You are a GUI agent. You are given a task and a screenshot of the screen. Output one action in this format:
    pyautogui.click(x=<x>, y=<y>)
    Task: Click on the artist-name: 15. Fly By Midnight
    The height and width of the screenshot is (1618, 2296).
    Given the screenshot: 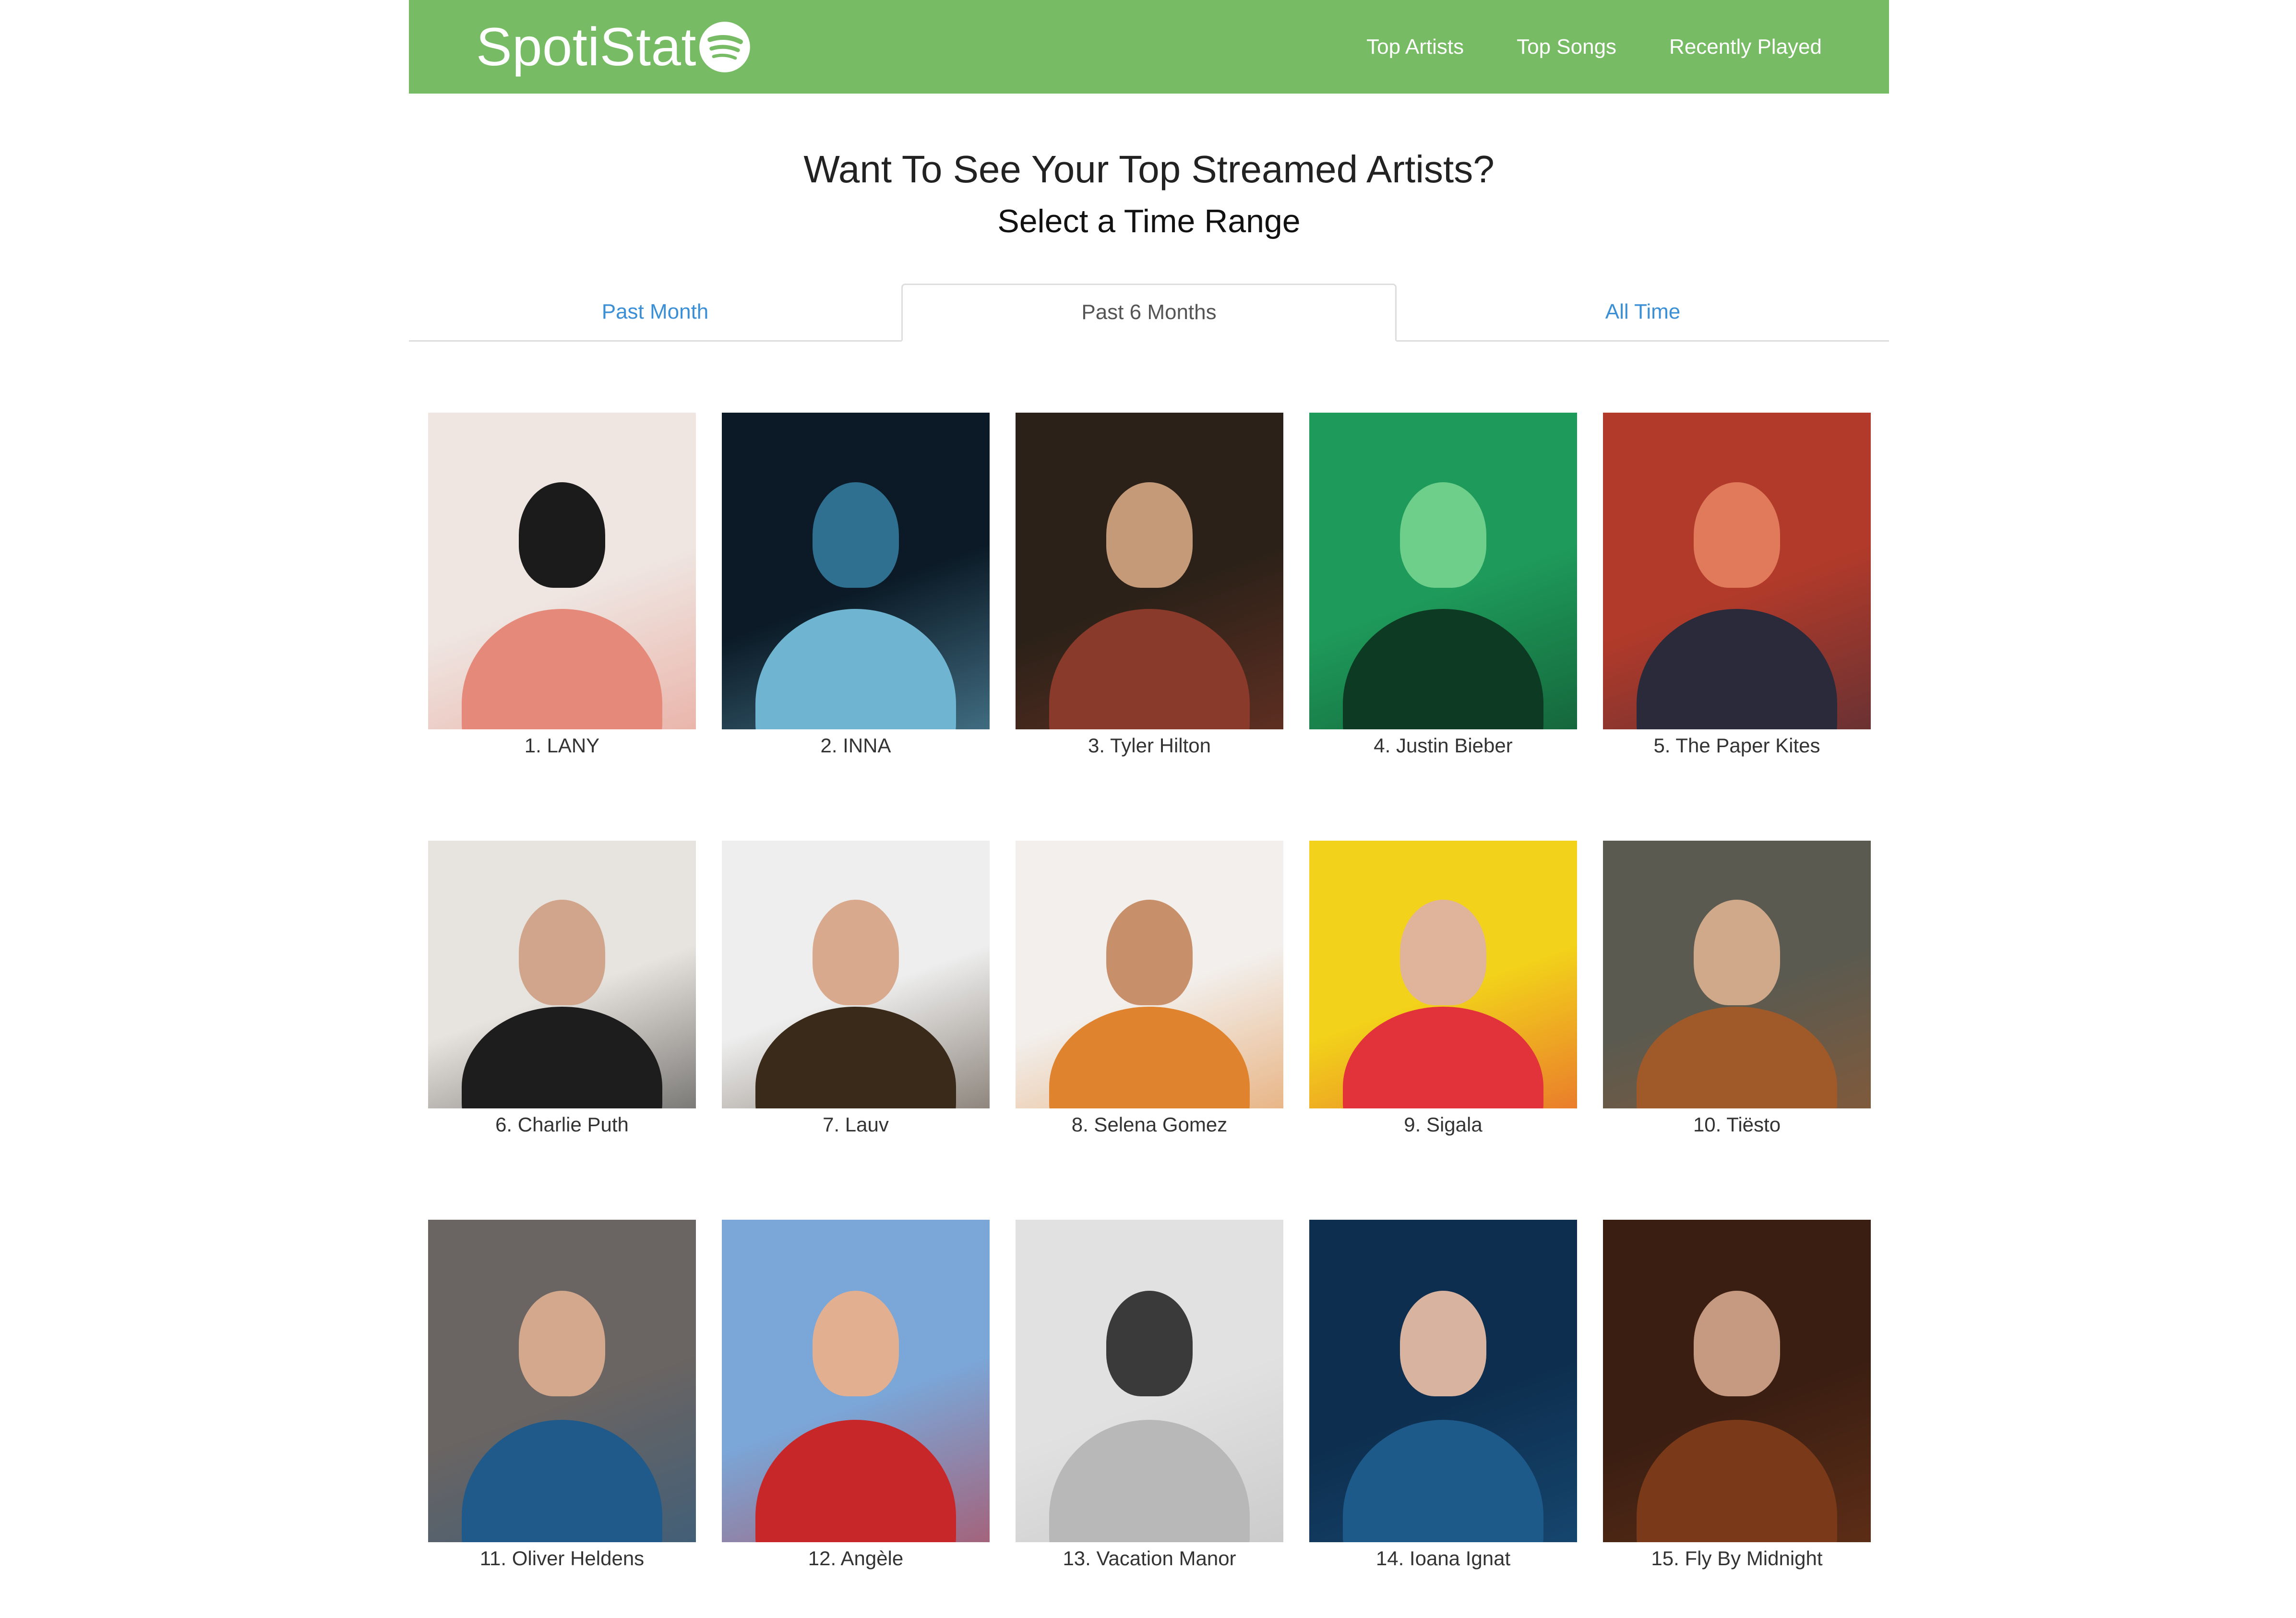 What is the action you would take?
    pyautogui.click(x=1737, y=1559)
    